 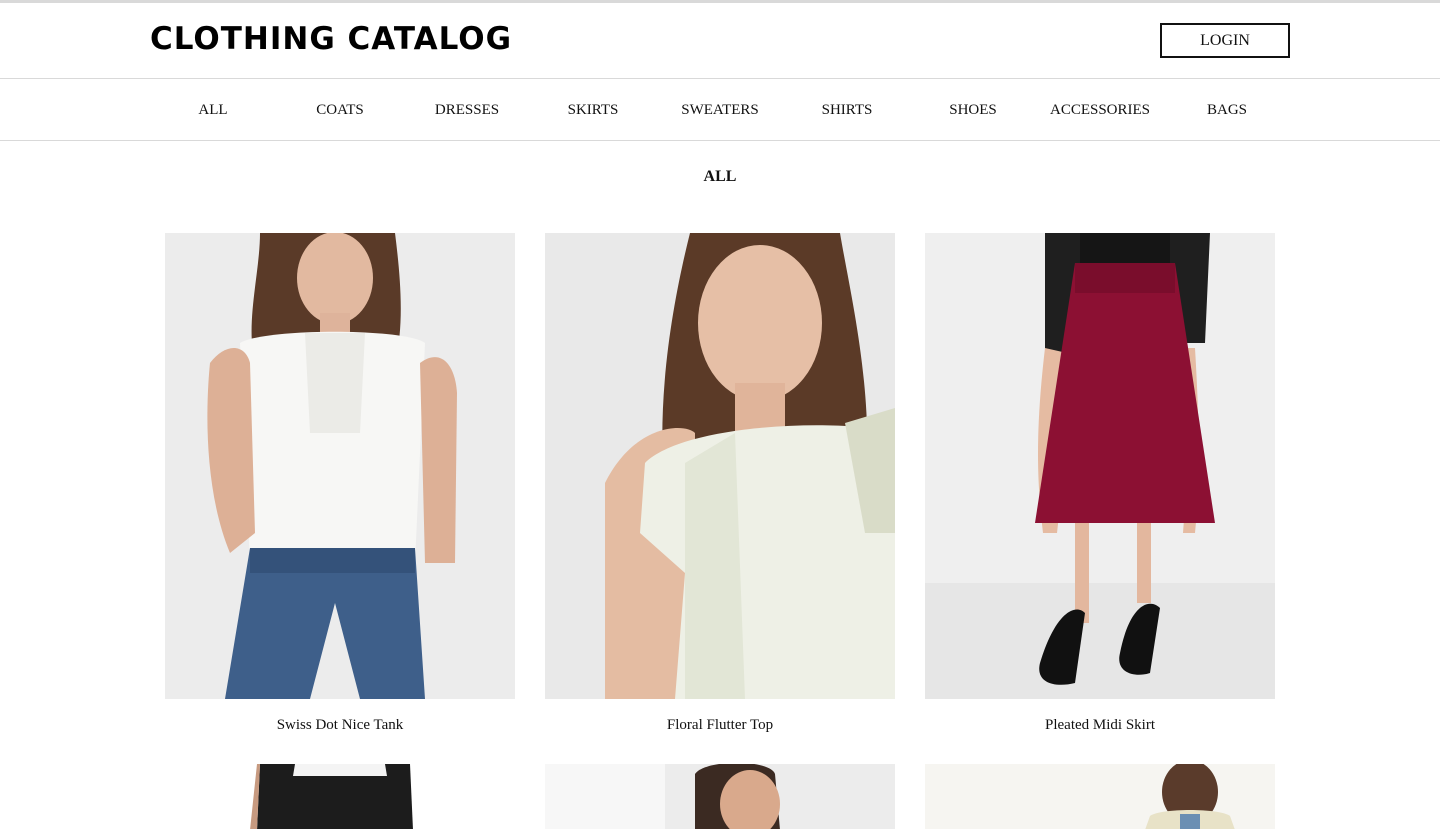 What do you see at coordinates (331, 39) in the screenshot?
I see `site-logo: CLOTHING CATALOG` at bounding box center [331, 39].